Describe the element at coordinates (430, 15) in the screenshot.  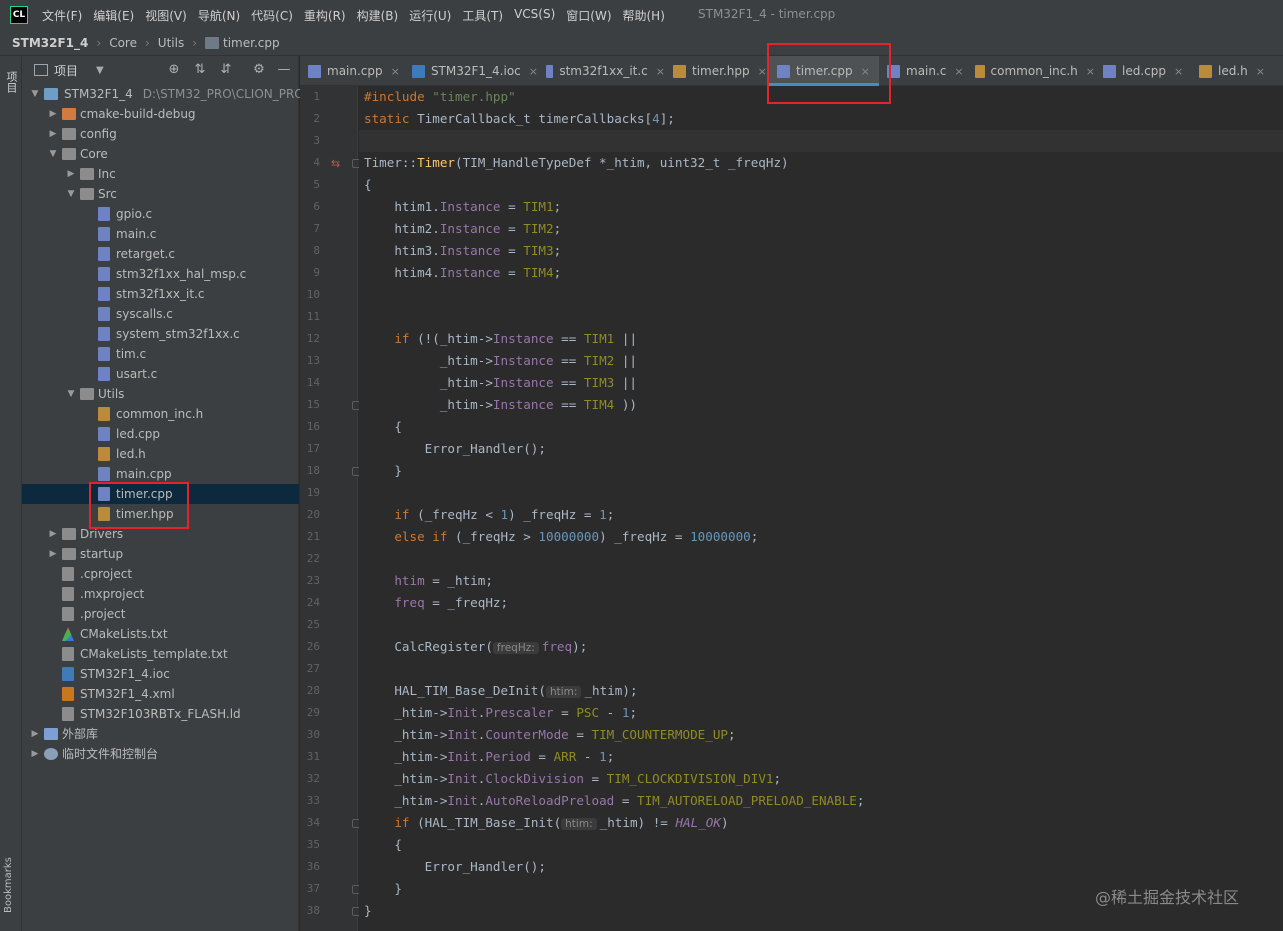
I see `menu-item: 运行(U)` at that location.